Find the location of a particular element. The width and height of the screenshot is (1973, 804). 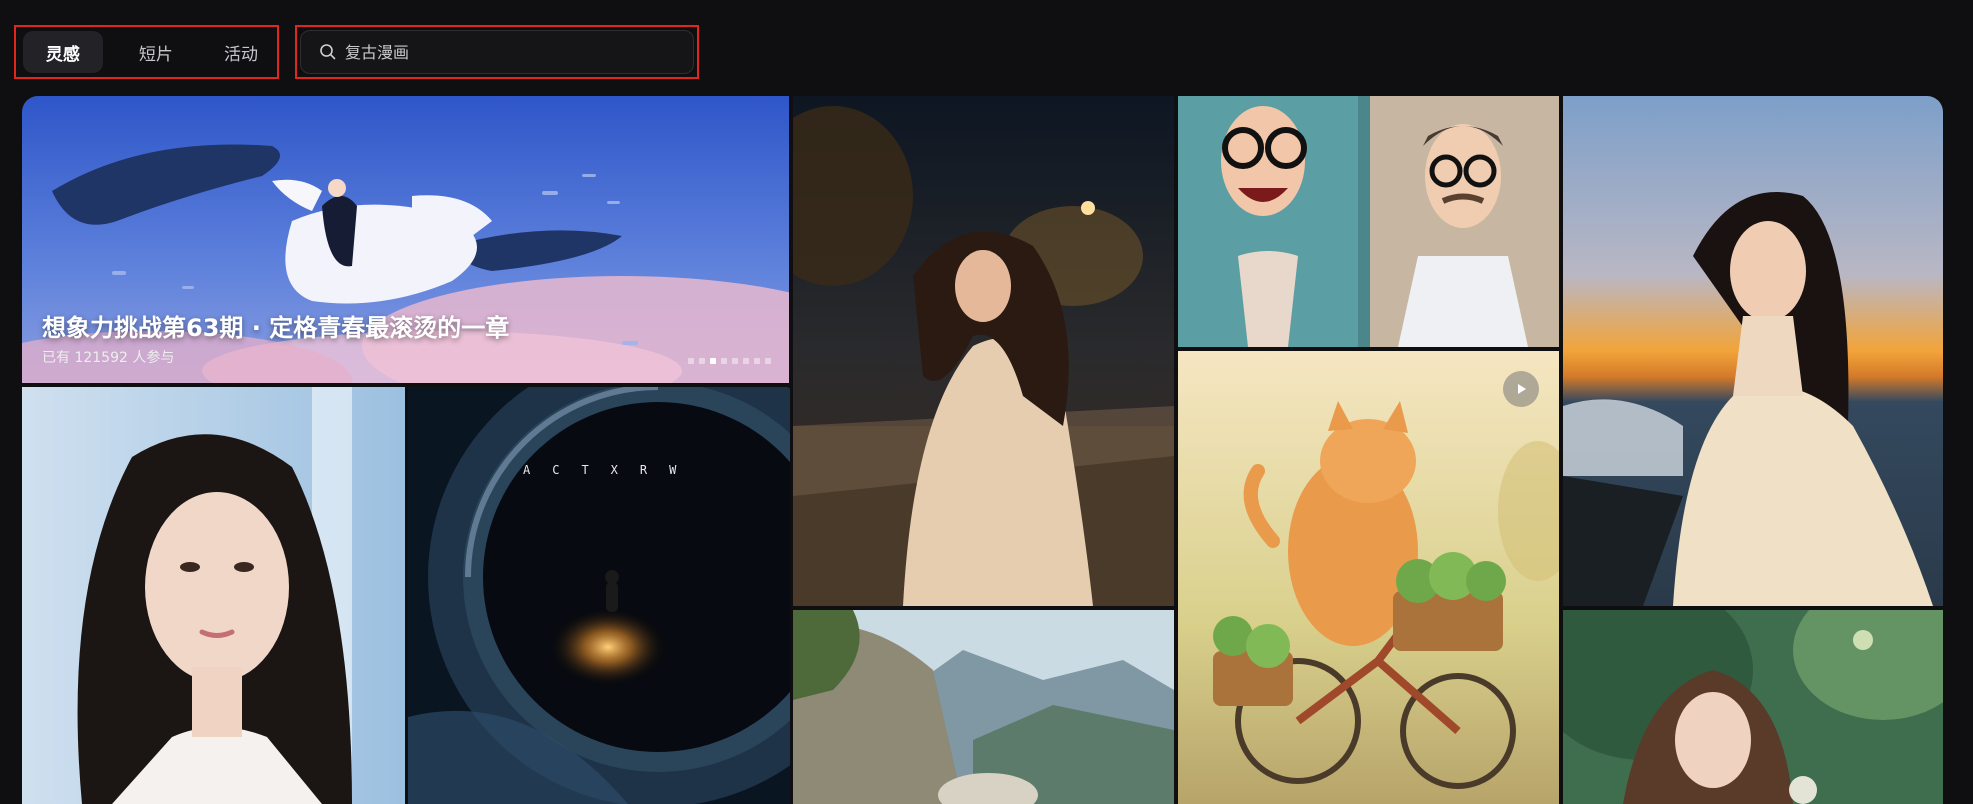

night-street-image is located at coordinates (983, 351).